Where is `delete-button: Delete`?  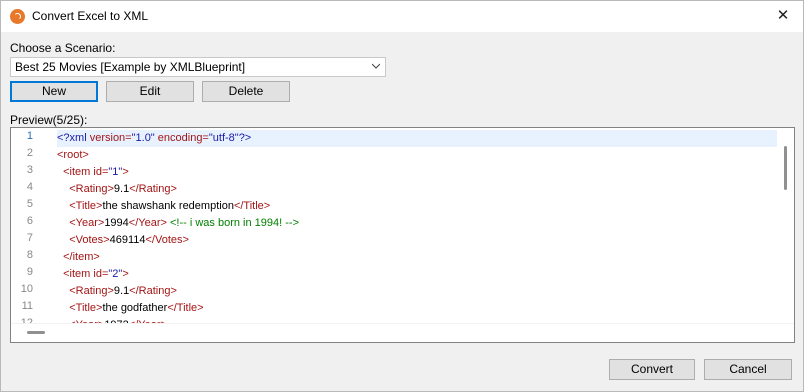 delete-button: Delete is located at coordinates (246, 91).